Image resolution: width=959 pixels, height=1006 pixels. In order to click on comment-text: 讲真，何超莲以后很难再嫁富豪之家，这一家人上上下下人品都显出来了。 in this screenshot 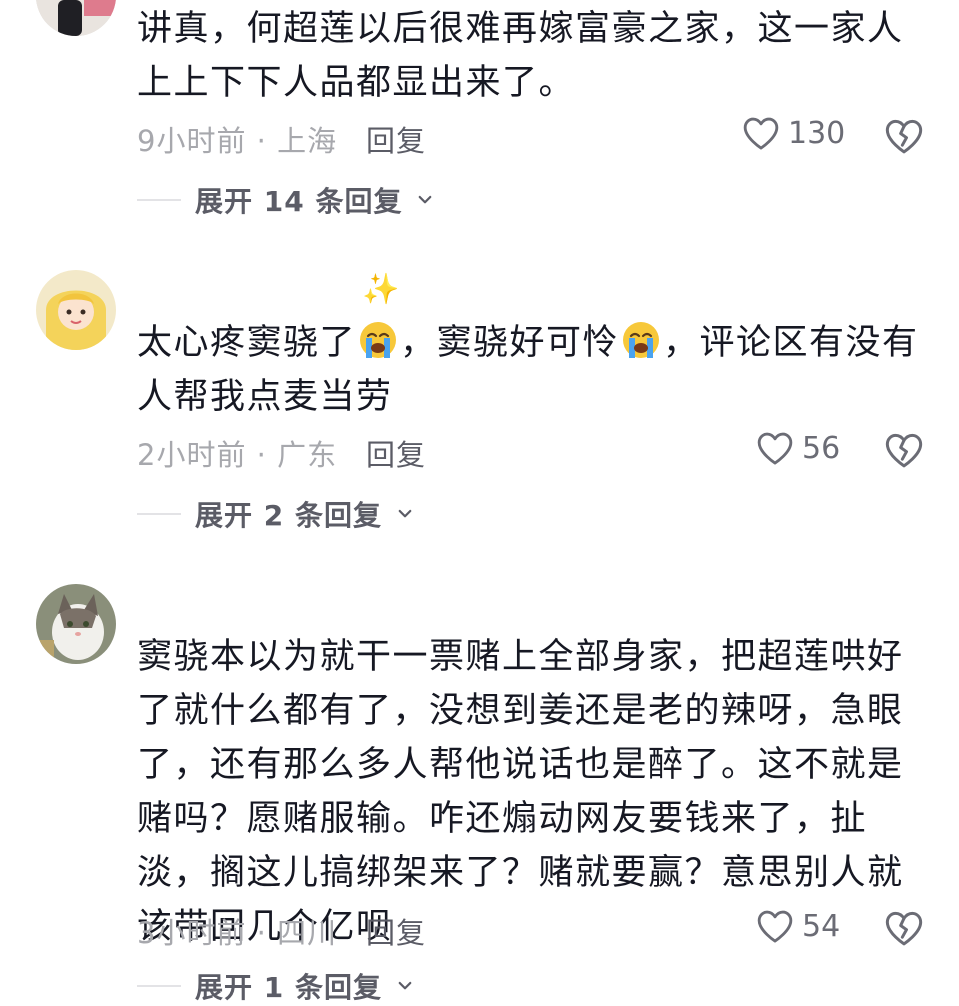, I will do `click(520, 56)`.